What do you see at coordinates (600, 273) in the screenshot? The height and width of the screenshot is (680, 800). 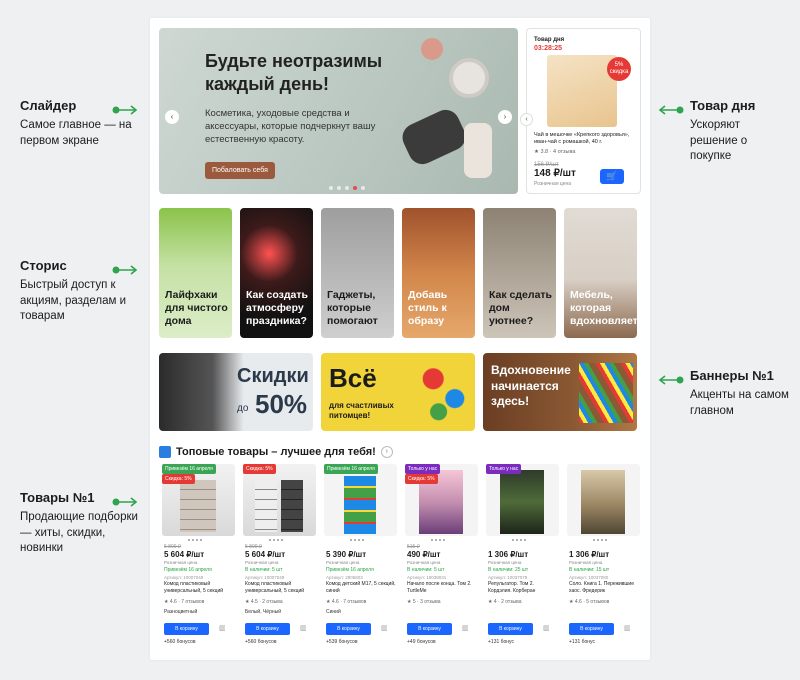 I see `story-card: Мебель, которая вдохновляет` at bounding box center [600, 273].